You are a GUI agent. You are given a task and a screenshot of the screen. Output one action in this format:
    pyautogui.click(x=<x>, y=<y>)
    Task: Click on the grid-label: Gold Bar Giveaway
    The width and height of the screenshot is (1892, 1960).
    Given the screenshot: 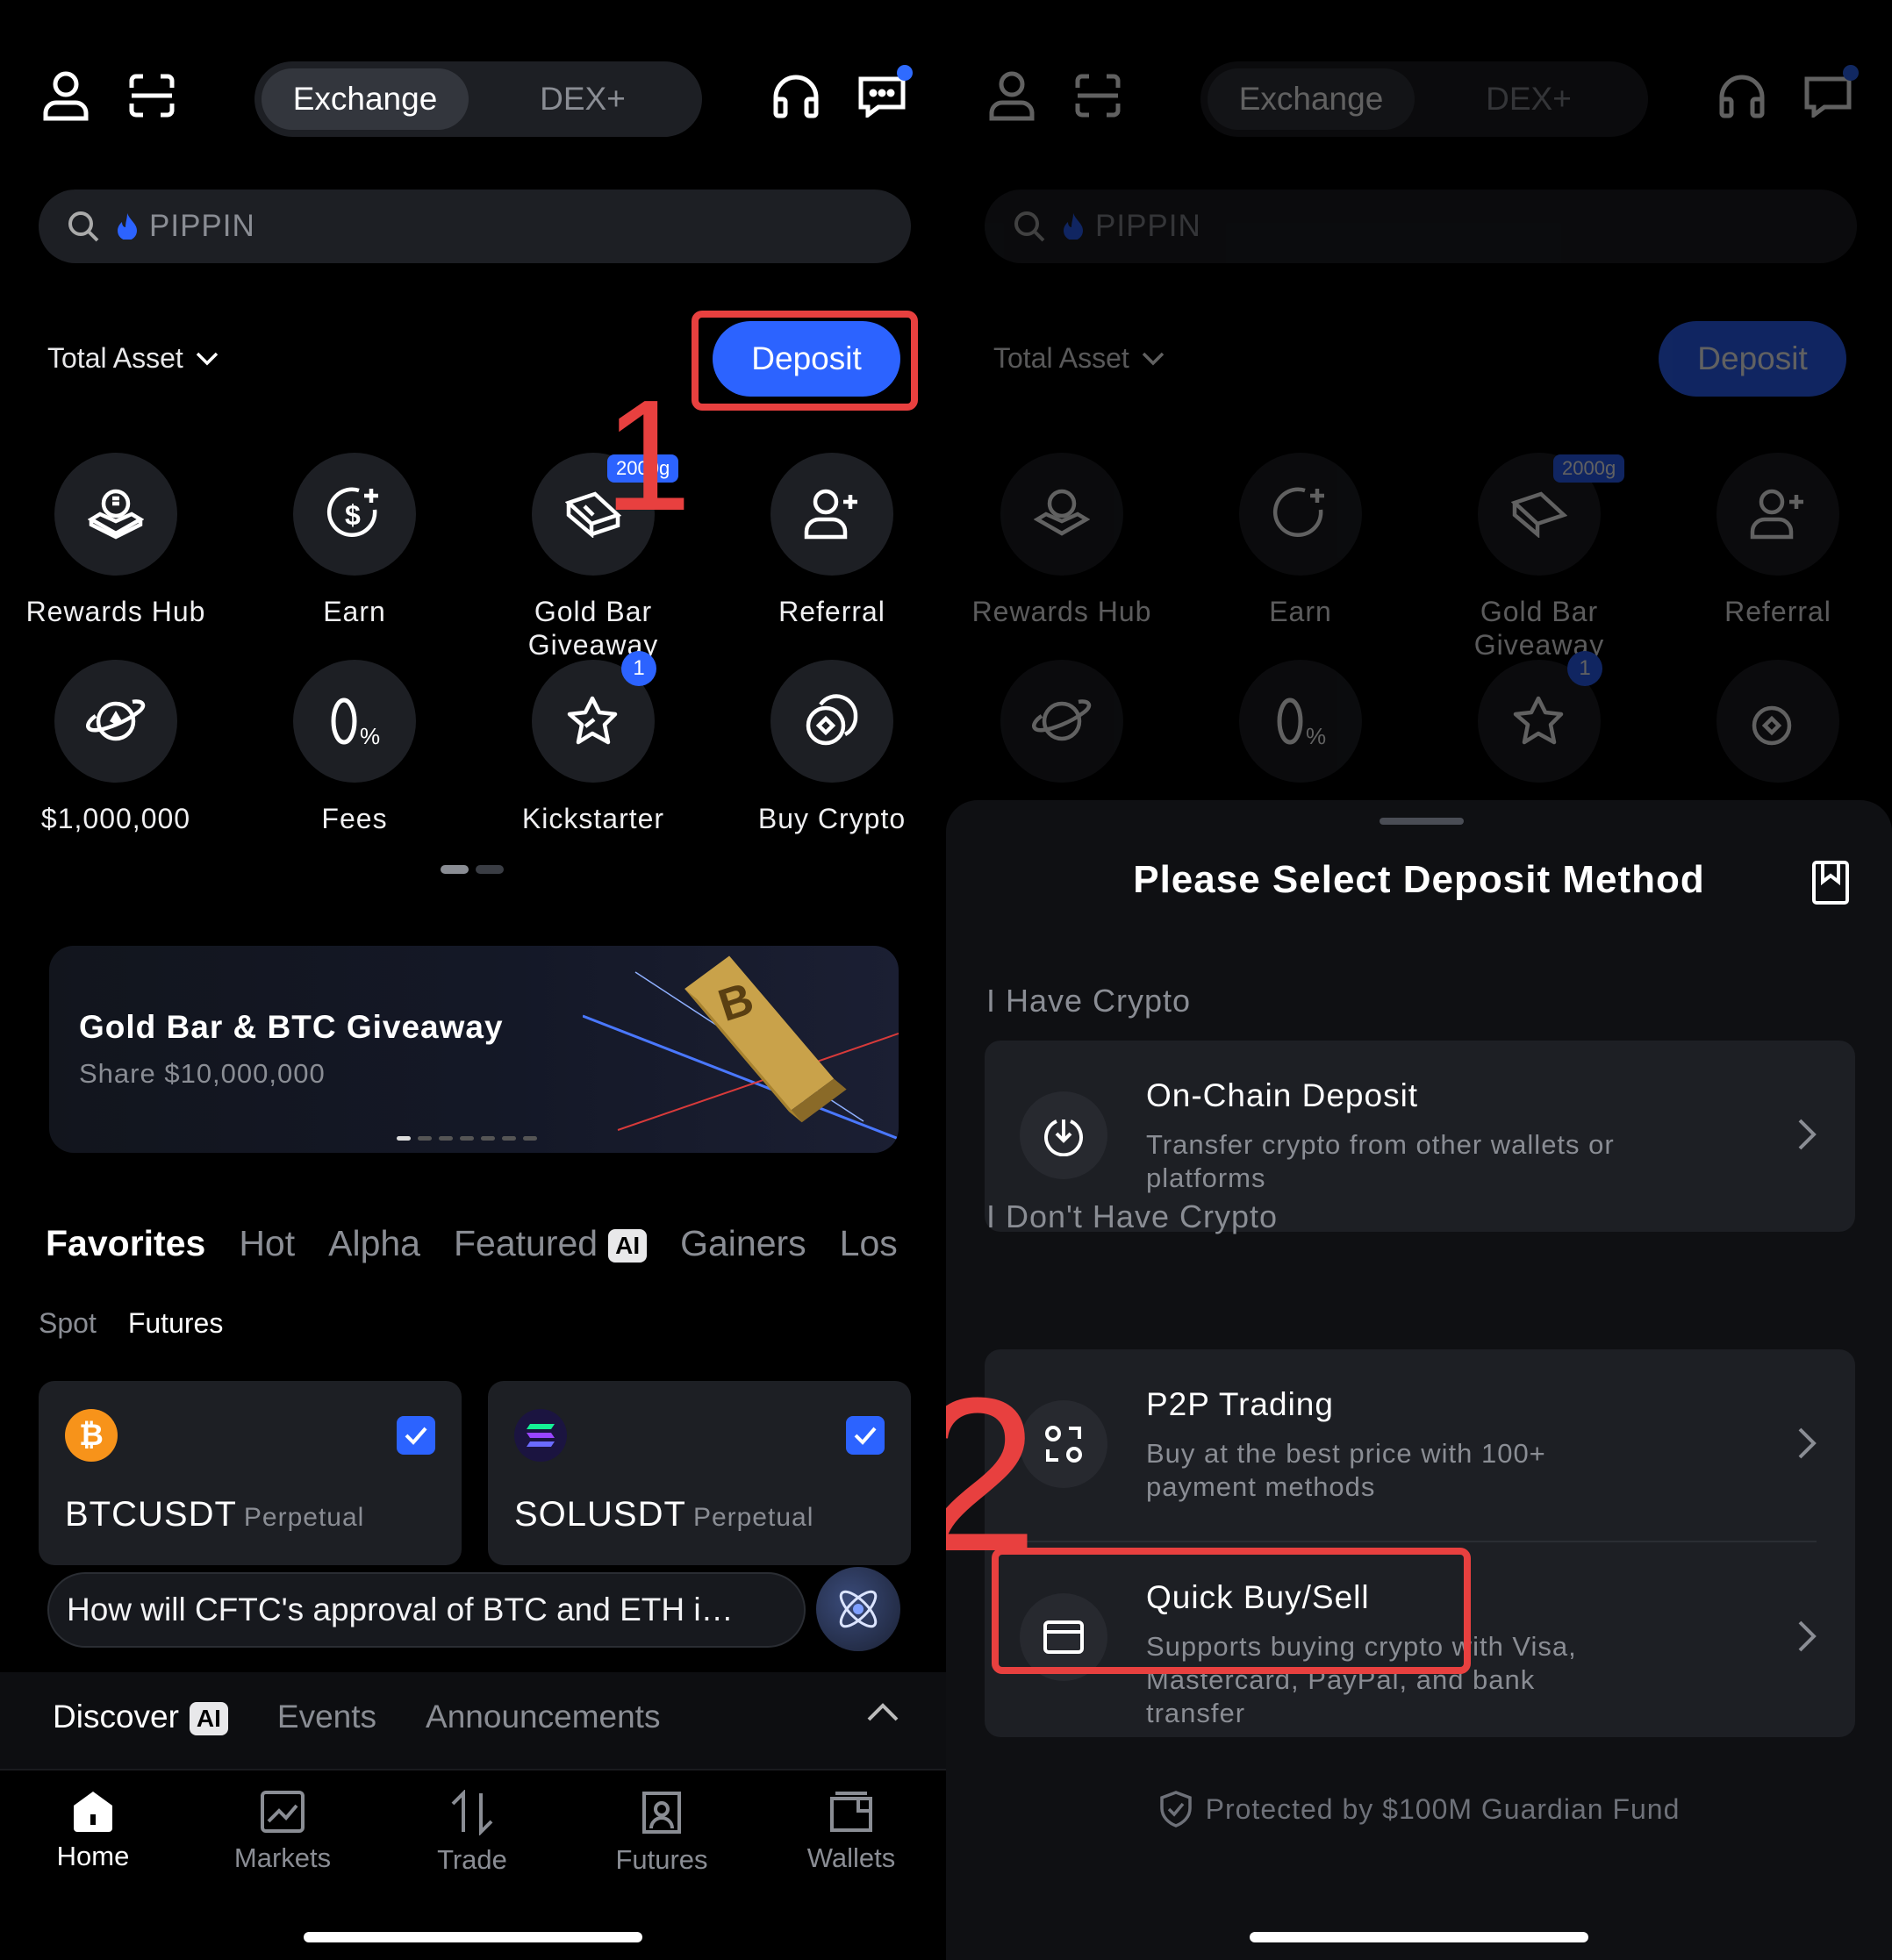 What is the action you would take?
    pyautogui.click(x=1539, y=628)
    